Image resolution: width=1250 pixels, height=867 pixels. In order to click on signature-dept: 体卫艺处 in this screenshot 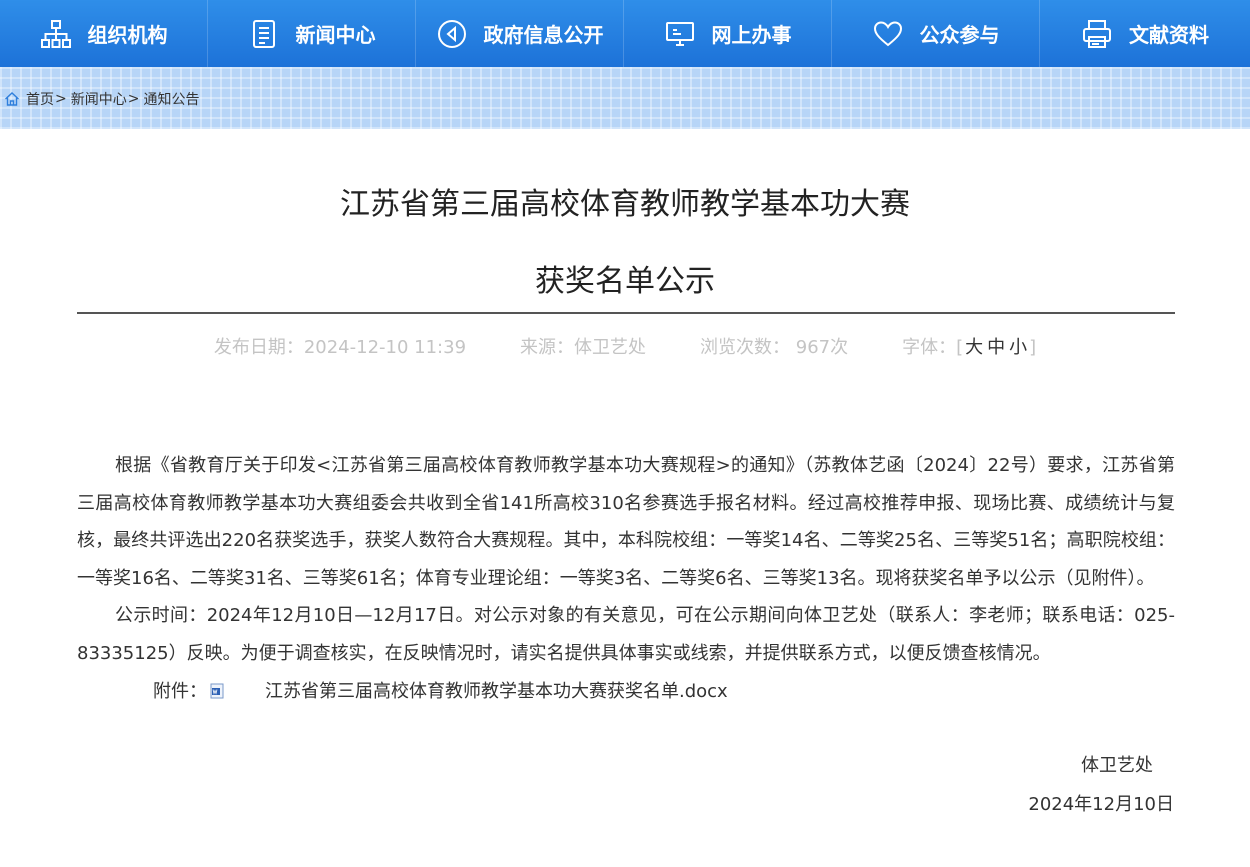, I will do `click(1117, 765)`.